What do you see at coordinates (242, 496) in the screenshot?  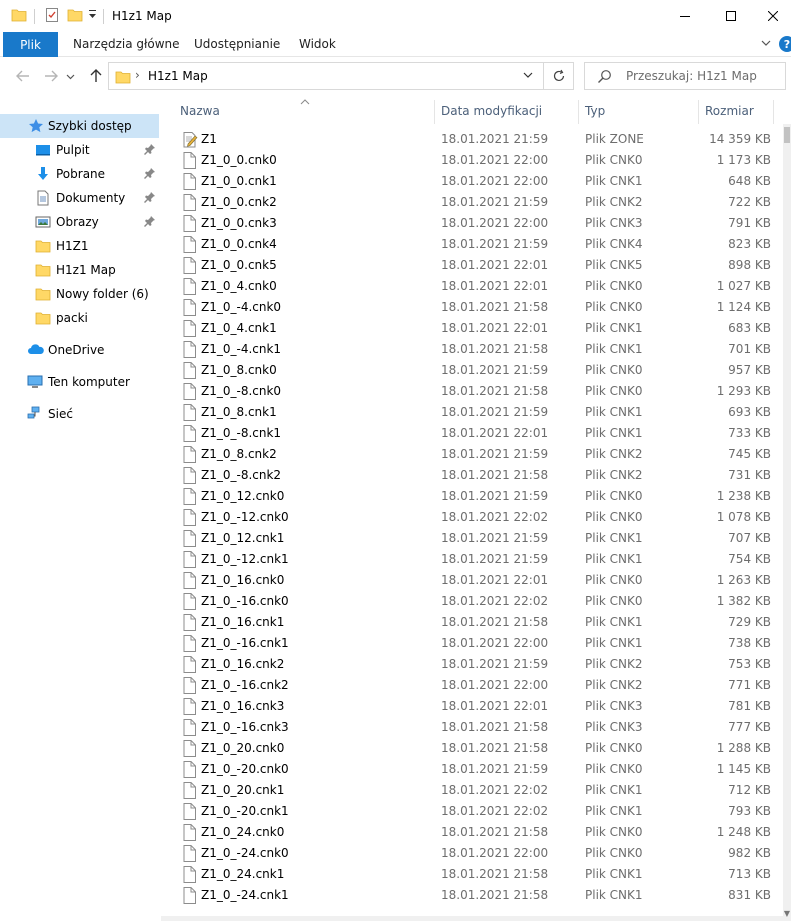 I see `file-name: Z1_0_12.cnk0` at bounding box center [242, 496].